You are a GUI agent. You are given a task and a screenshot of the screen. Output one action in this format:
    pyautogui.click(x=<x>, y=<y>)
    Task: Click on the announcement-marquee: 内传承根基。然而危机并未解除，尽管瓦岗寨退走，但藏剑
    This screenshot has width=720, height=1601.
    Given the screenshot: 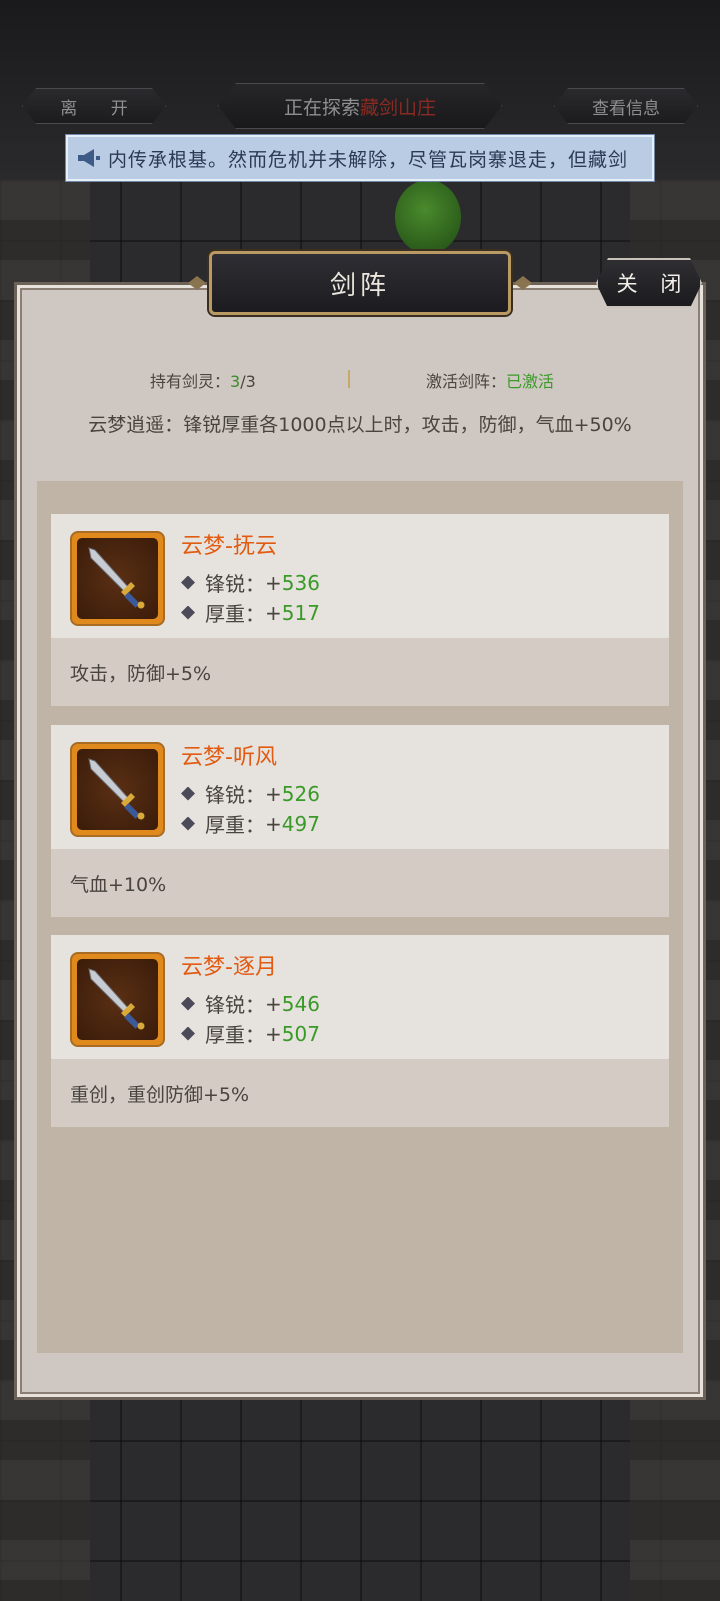 What is the action you would take?
    pyautogui.click(x=360, y=158)
    